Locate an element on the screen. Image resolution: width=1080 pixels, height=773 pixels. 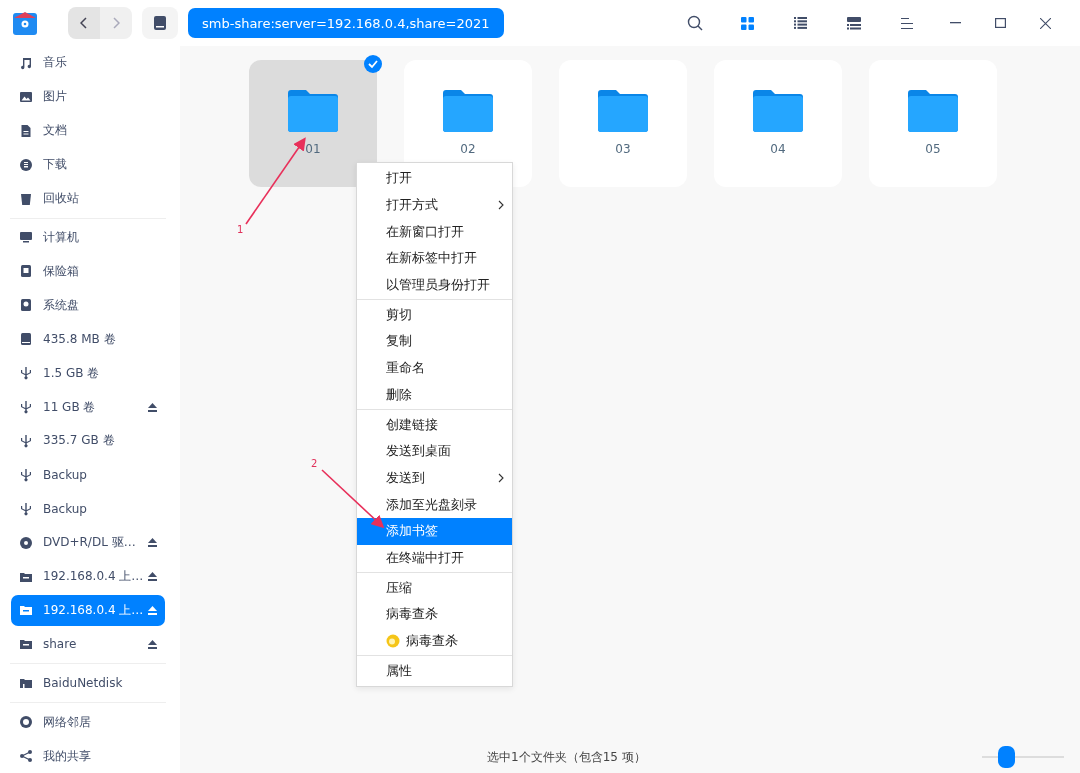
menu-item: 剪切 is located at coordinates (434, 315).